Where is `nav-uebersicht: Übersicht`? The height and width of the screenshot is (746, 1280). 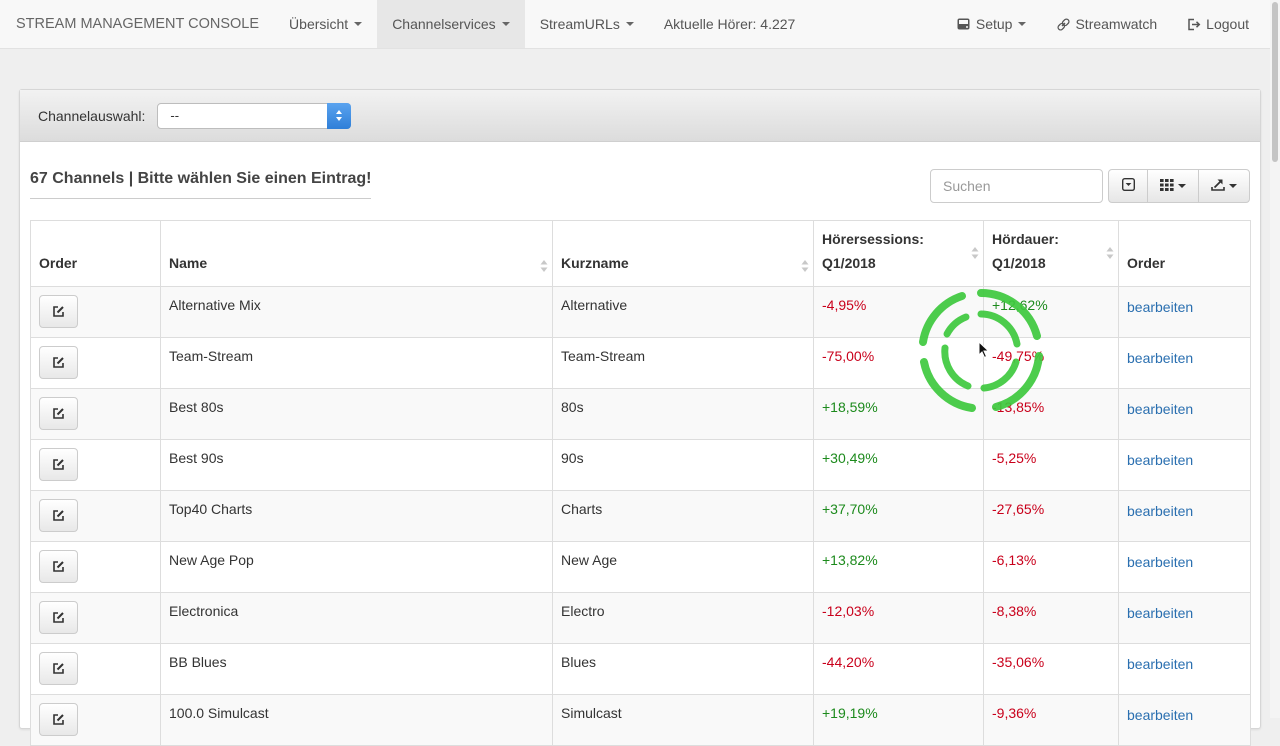
nav-uebersicht: Übersicht is located at coordinates (325, 24).